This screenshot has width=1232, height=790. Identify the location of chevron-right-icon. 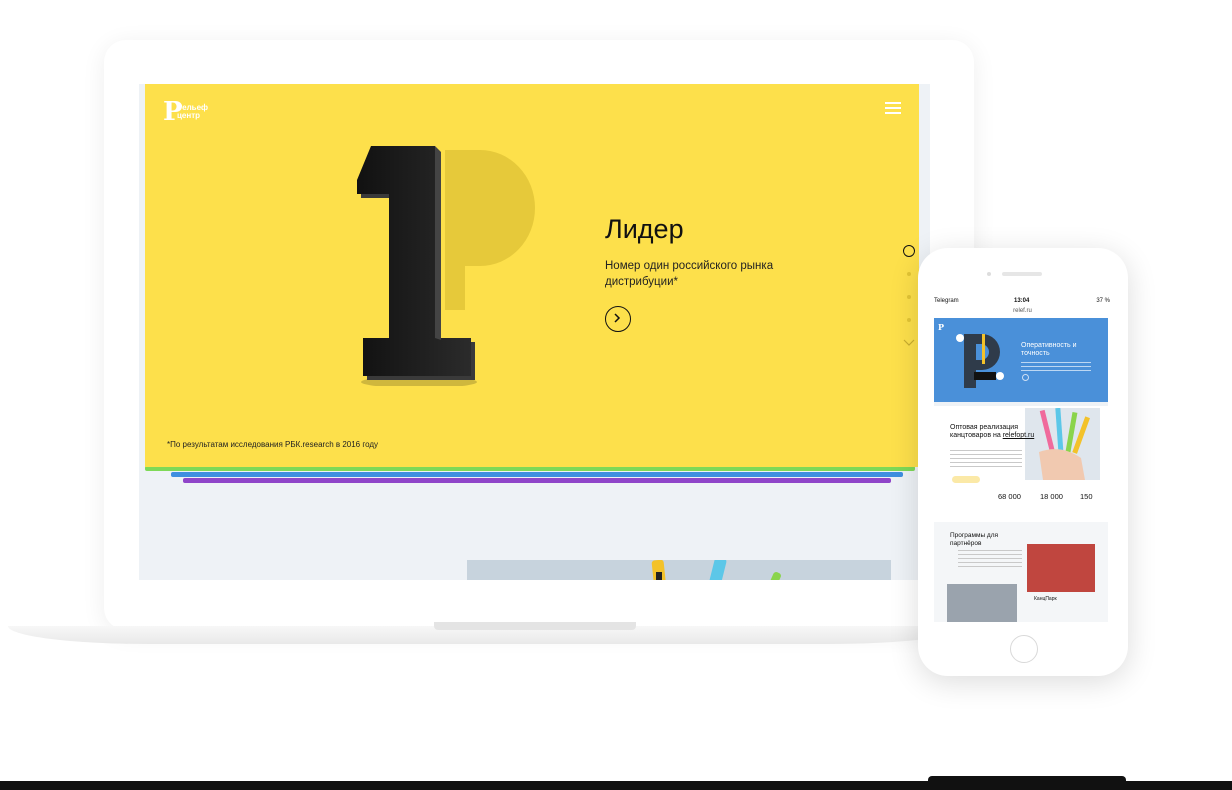
(617, 318).